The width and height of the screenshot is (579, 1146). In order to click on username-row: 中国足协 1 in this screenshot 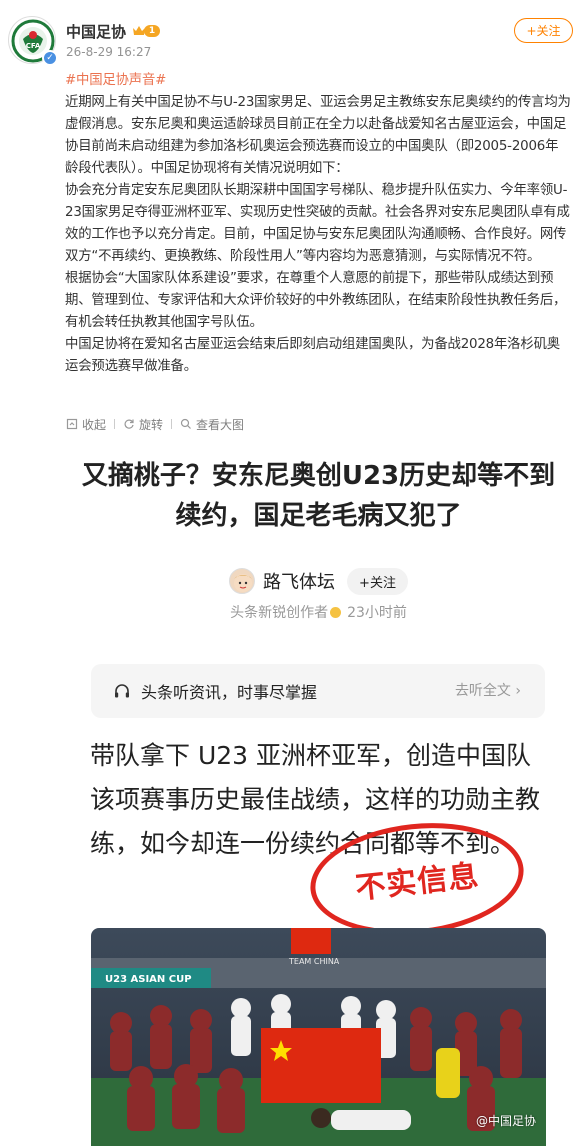, I will do `click(113, 31)`.